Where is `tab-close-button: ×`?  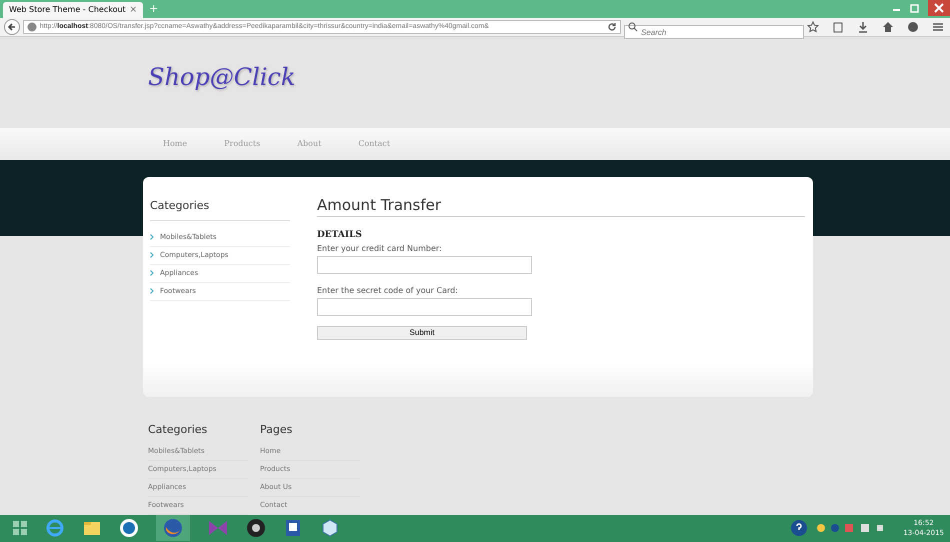 tab-close-button: × is located at coordinates (133, 9).